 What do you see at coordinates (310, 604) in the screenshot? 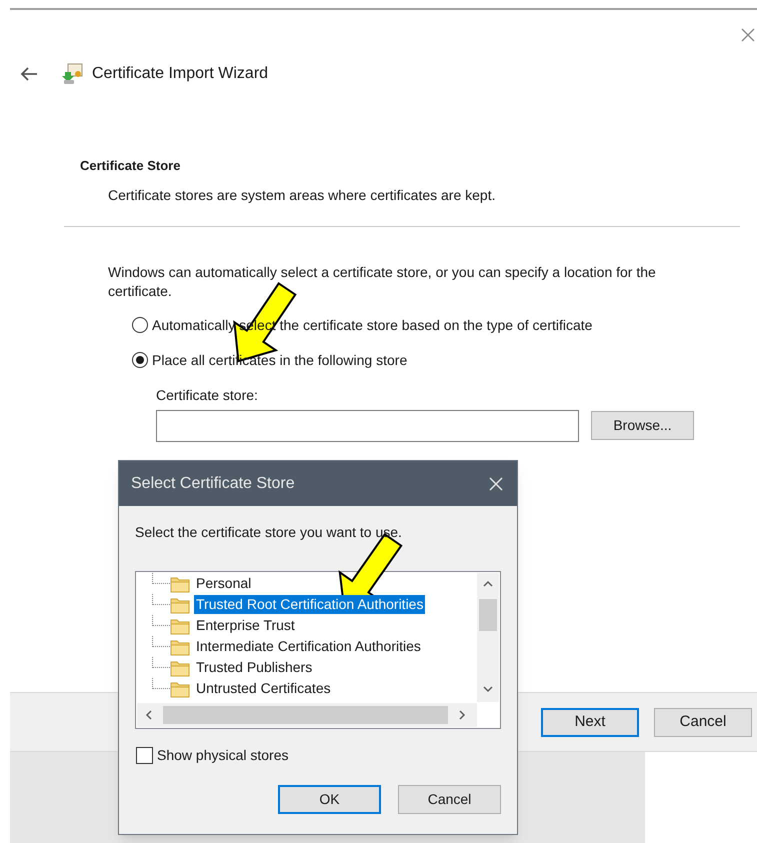
I see `tree-item: Trusted Root Certification Authorities` at bounding box center [310, 604].